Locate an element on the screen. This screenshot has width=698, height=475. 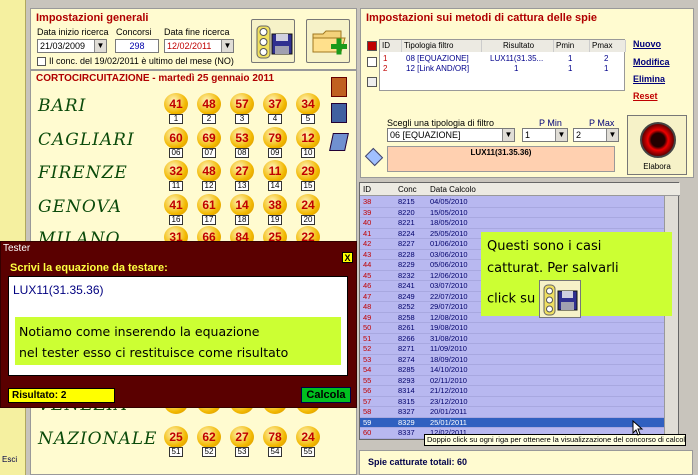
table-row: 2 12 [Link AND/OR] 1 1 1 is located at coordinates (502, 69).